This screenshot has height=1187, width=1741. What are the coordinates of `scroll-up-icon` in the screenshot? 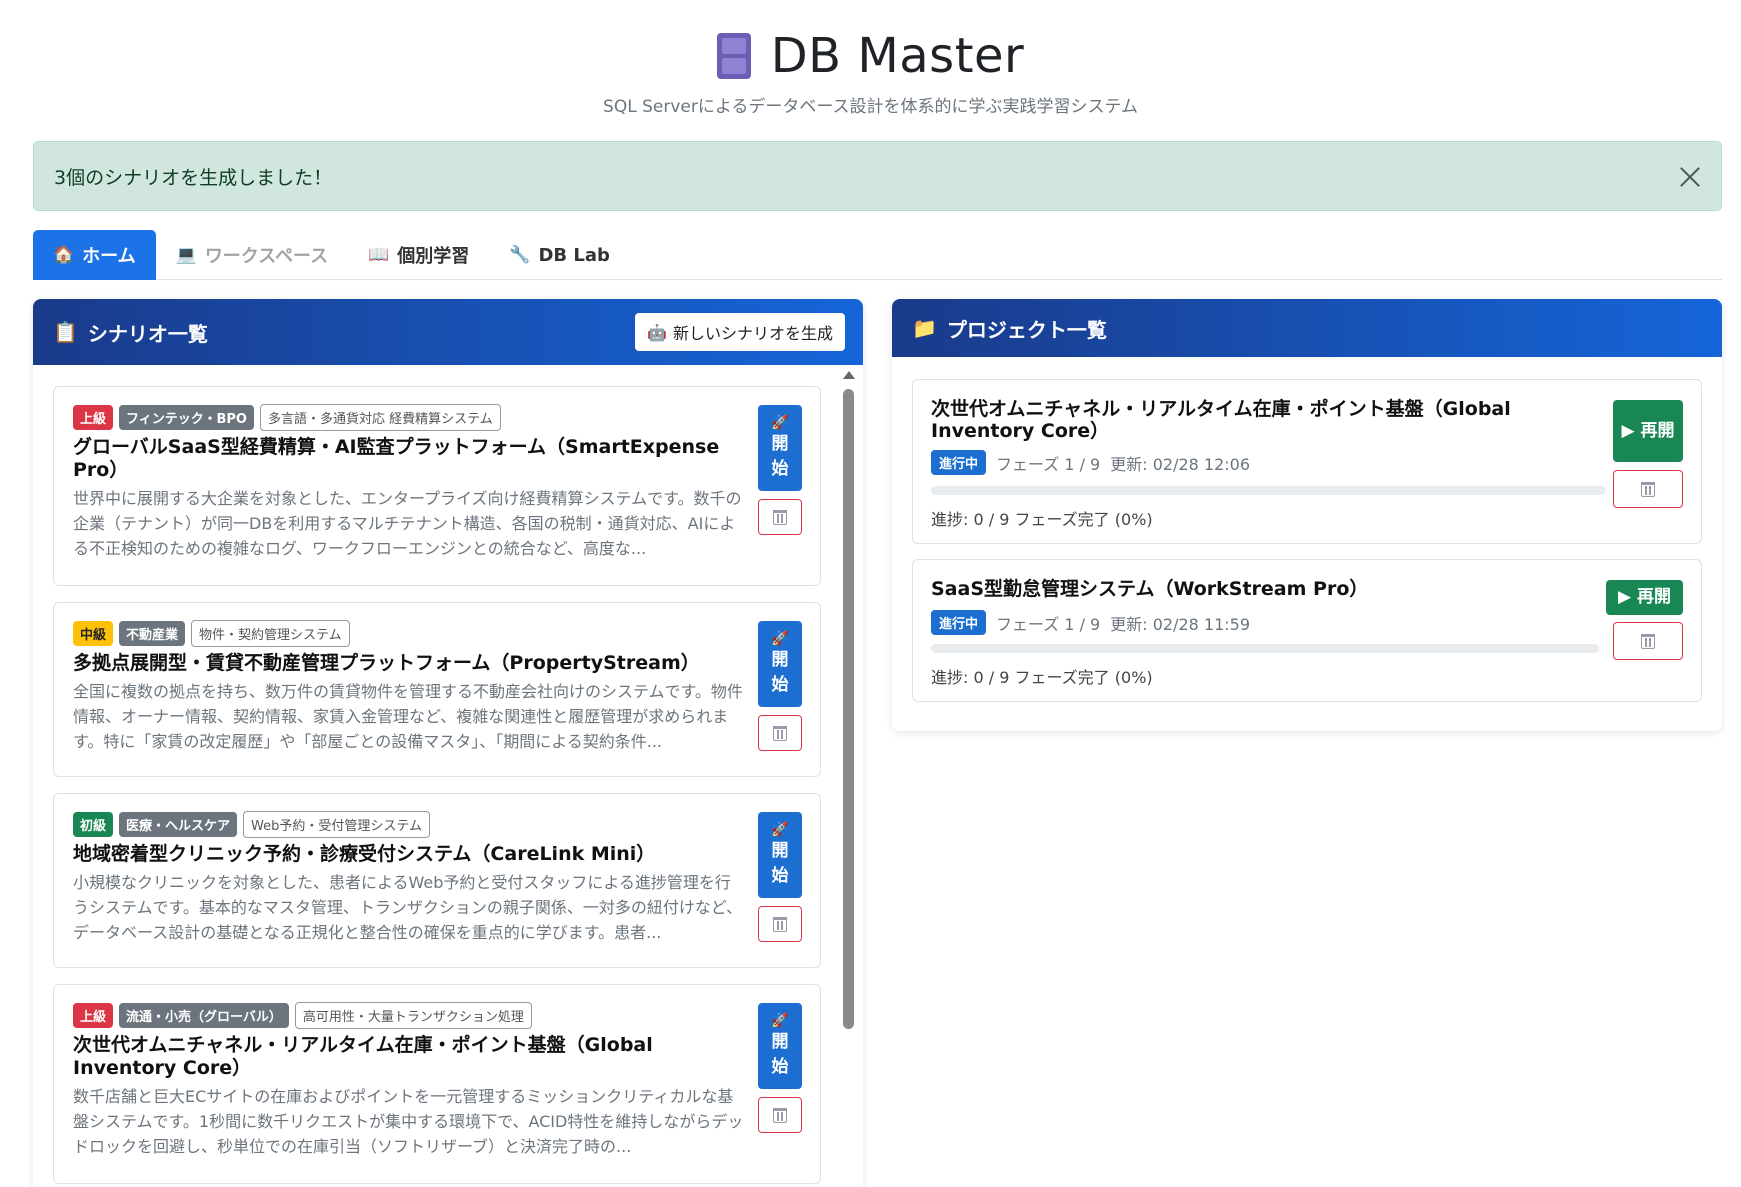 It's located at (849, 375).